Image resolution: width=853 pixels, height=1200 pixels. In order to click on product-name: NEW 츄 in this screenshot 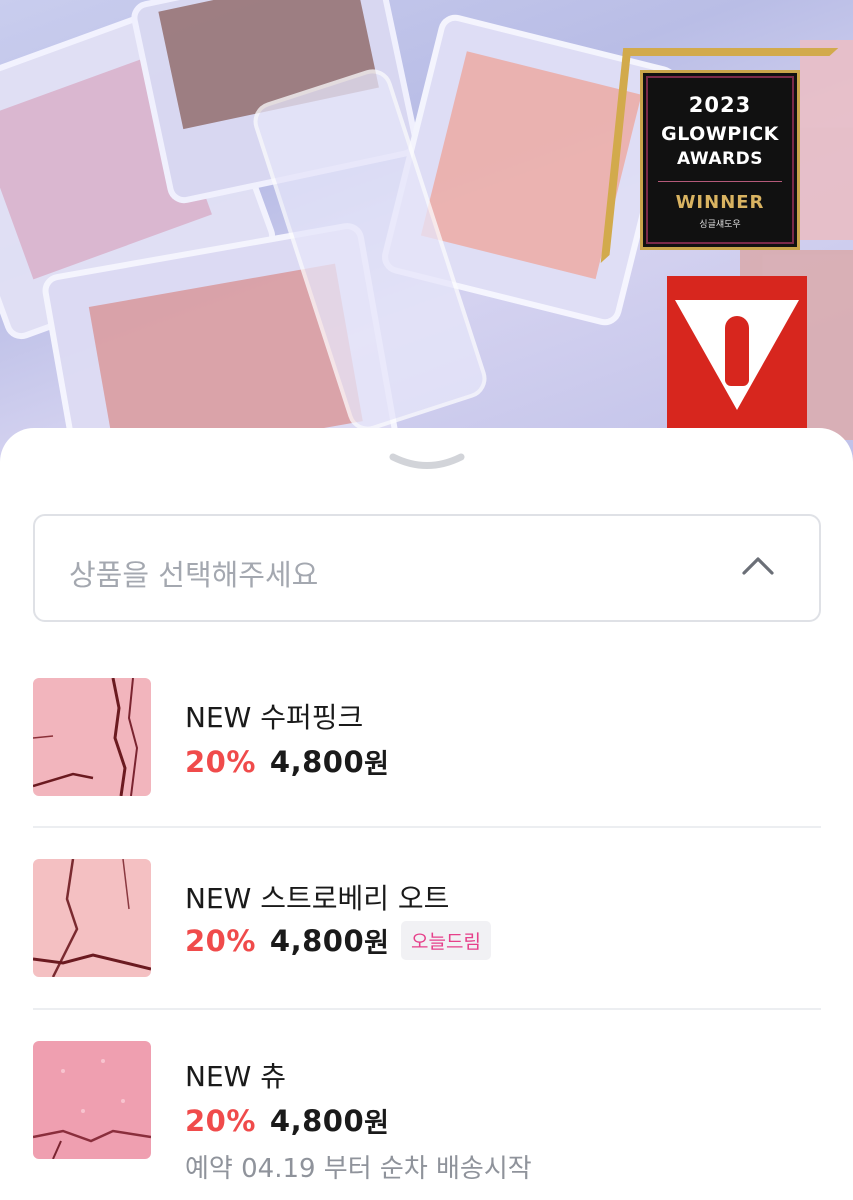, I will do `click(235, 1076)`.